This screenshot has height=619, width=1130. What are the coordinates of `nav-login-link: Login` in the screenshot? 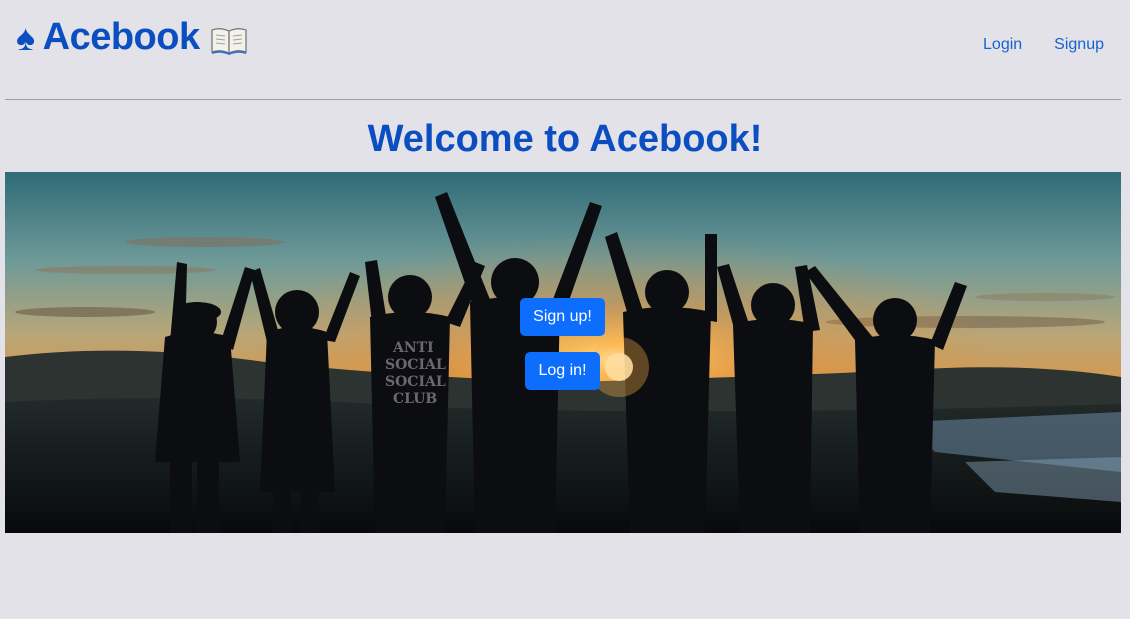 It's located at (1002, 45).